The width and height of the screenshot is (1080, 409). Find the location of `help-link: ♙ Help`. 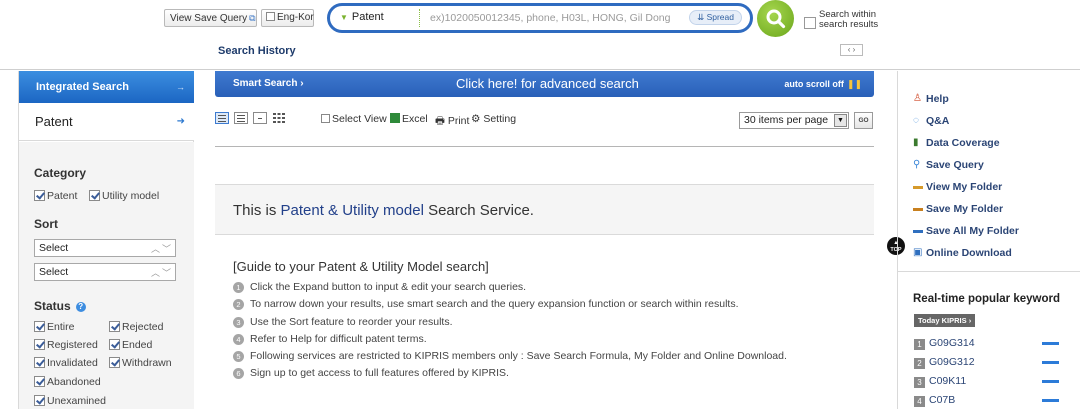

help-link: ♙ Help is located at coordinates (966, 104).